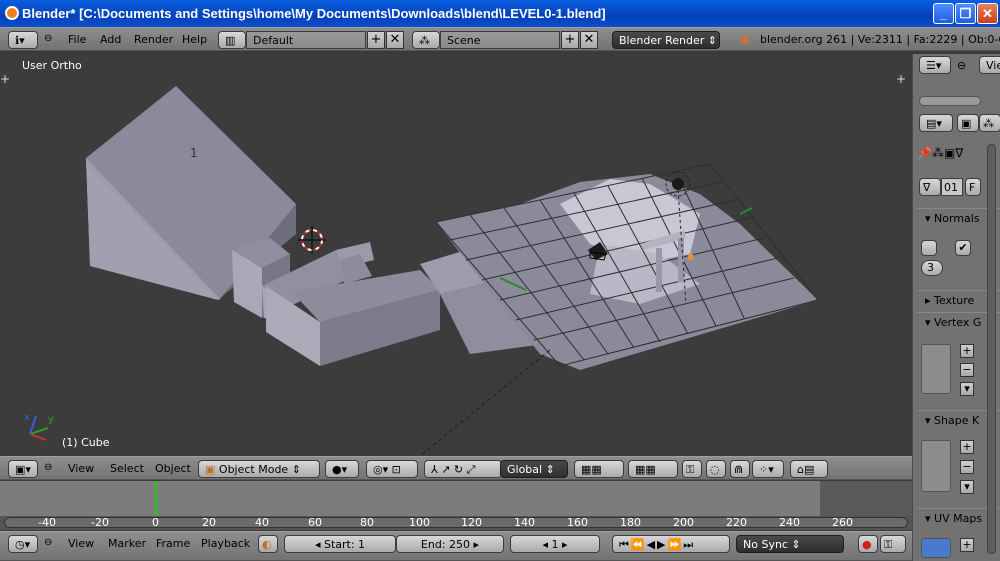 The height and width of the screenshot is (561, 1000). What do you see at coordinates (23, 469) in the screenshot?
I see `editor-type-3d-icon: ▣▾` at bounding box center [23, 469].